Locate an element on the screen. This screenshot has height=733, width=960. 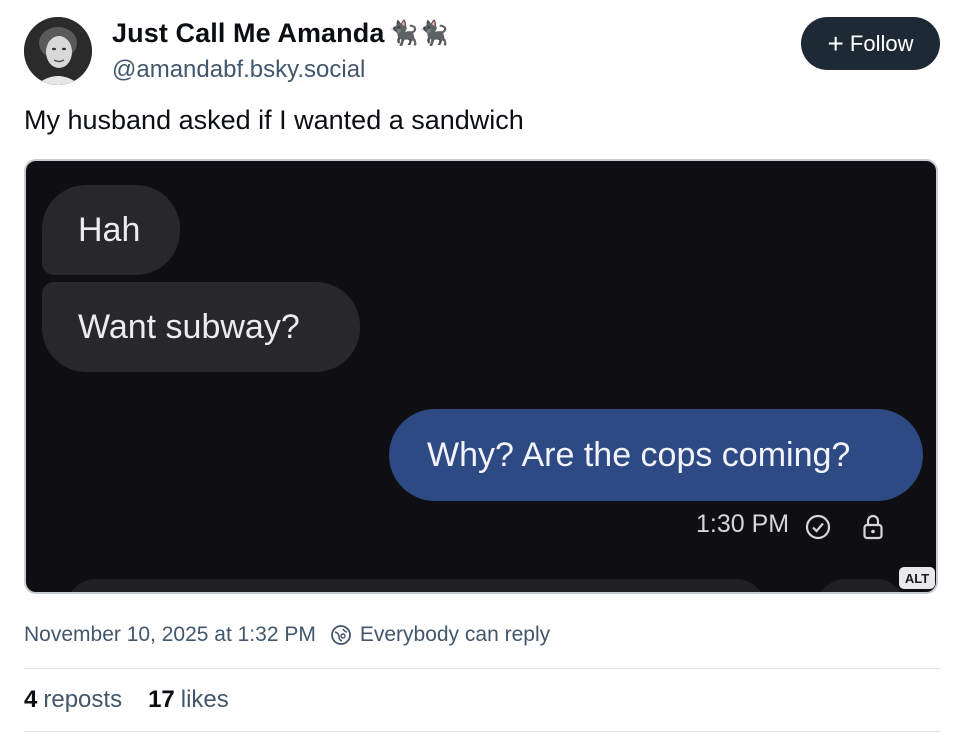
black-cat-icon: 🐈‍⬛🐈‍⬛ is located at coordinates (418, 33).